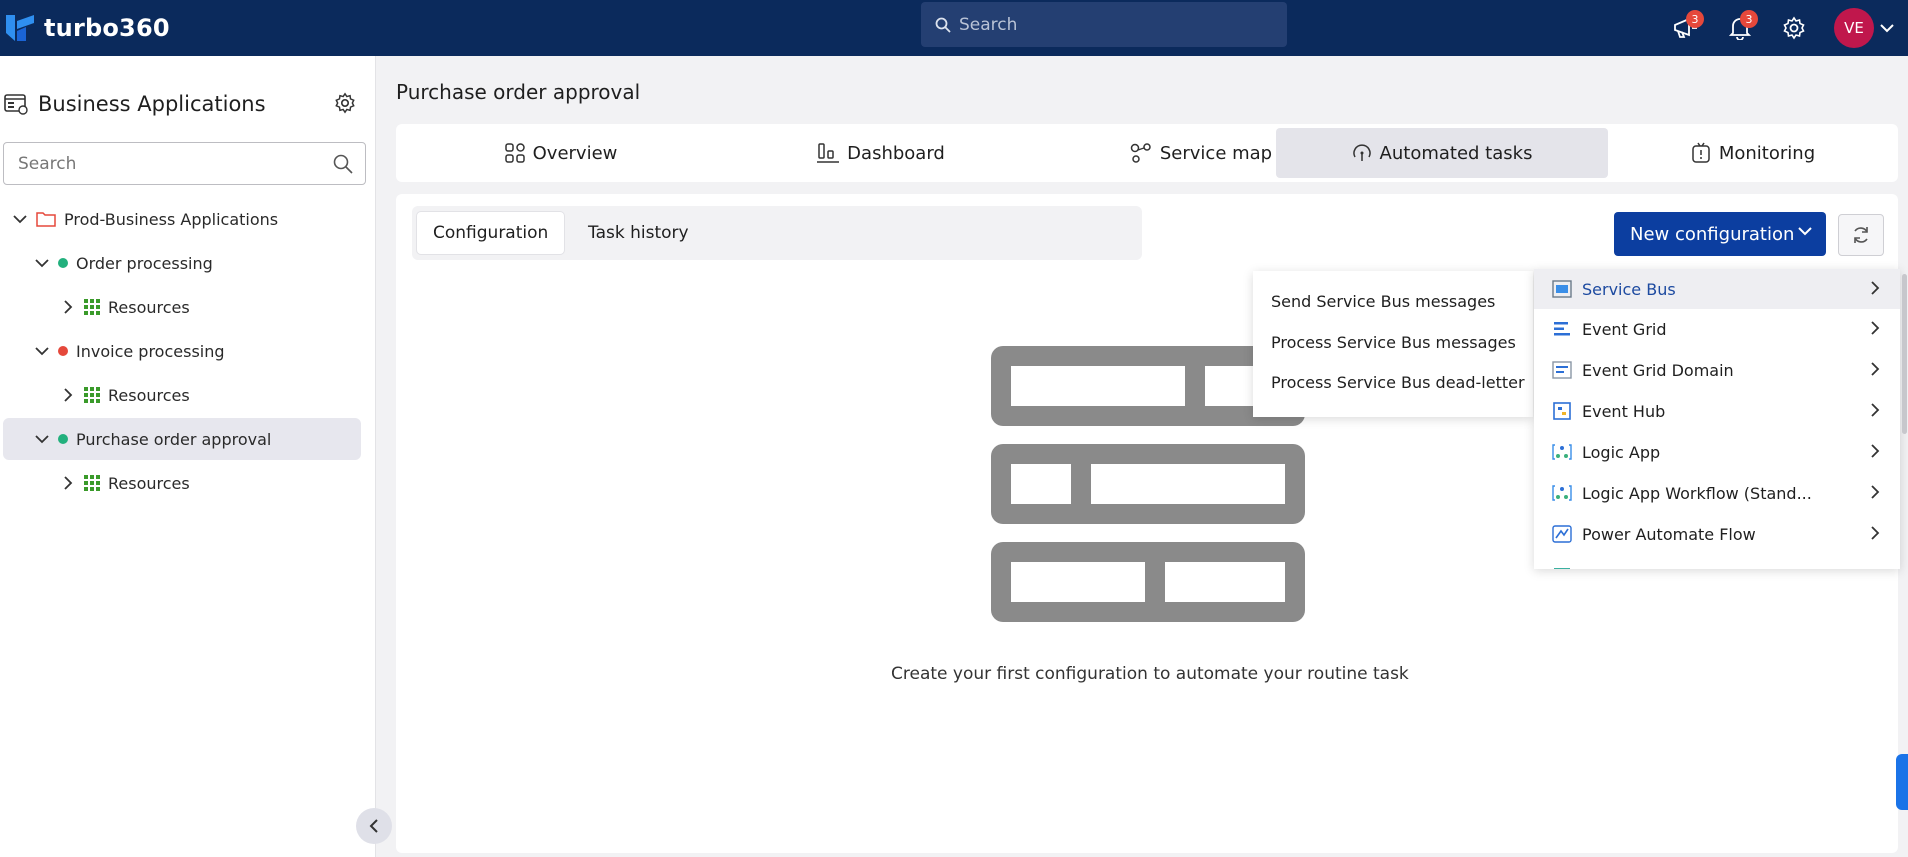 The width and height of the screenshot is (1908, 857). Describe the element at coordinates (1658, 370) in the screenshot. I see `menu-item-label: Event Grid Domain` at that location.